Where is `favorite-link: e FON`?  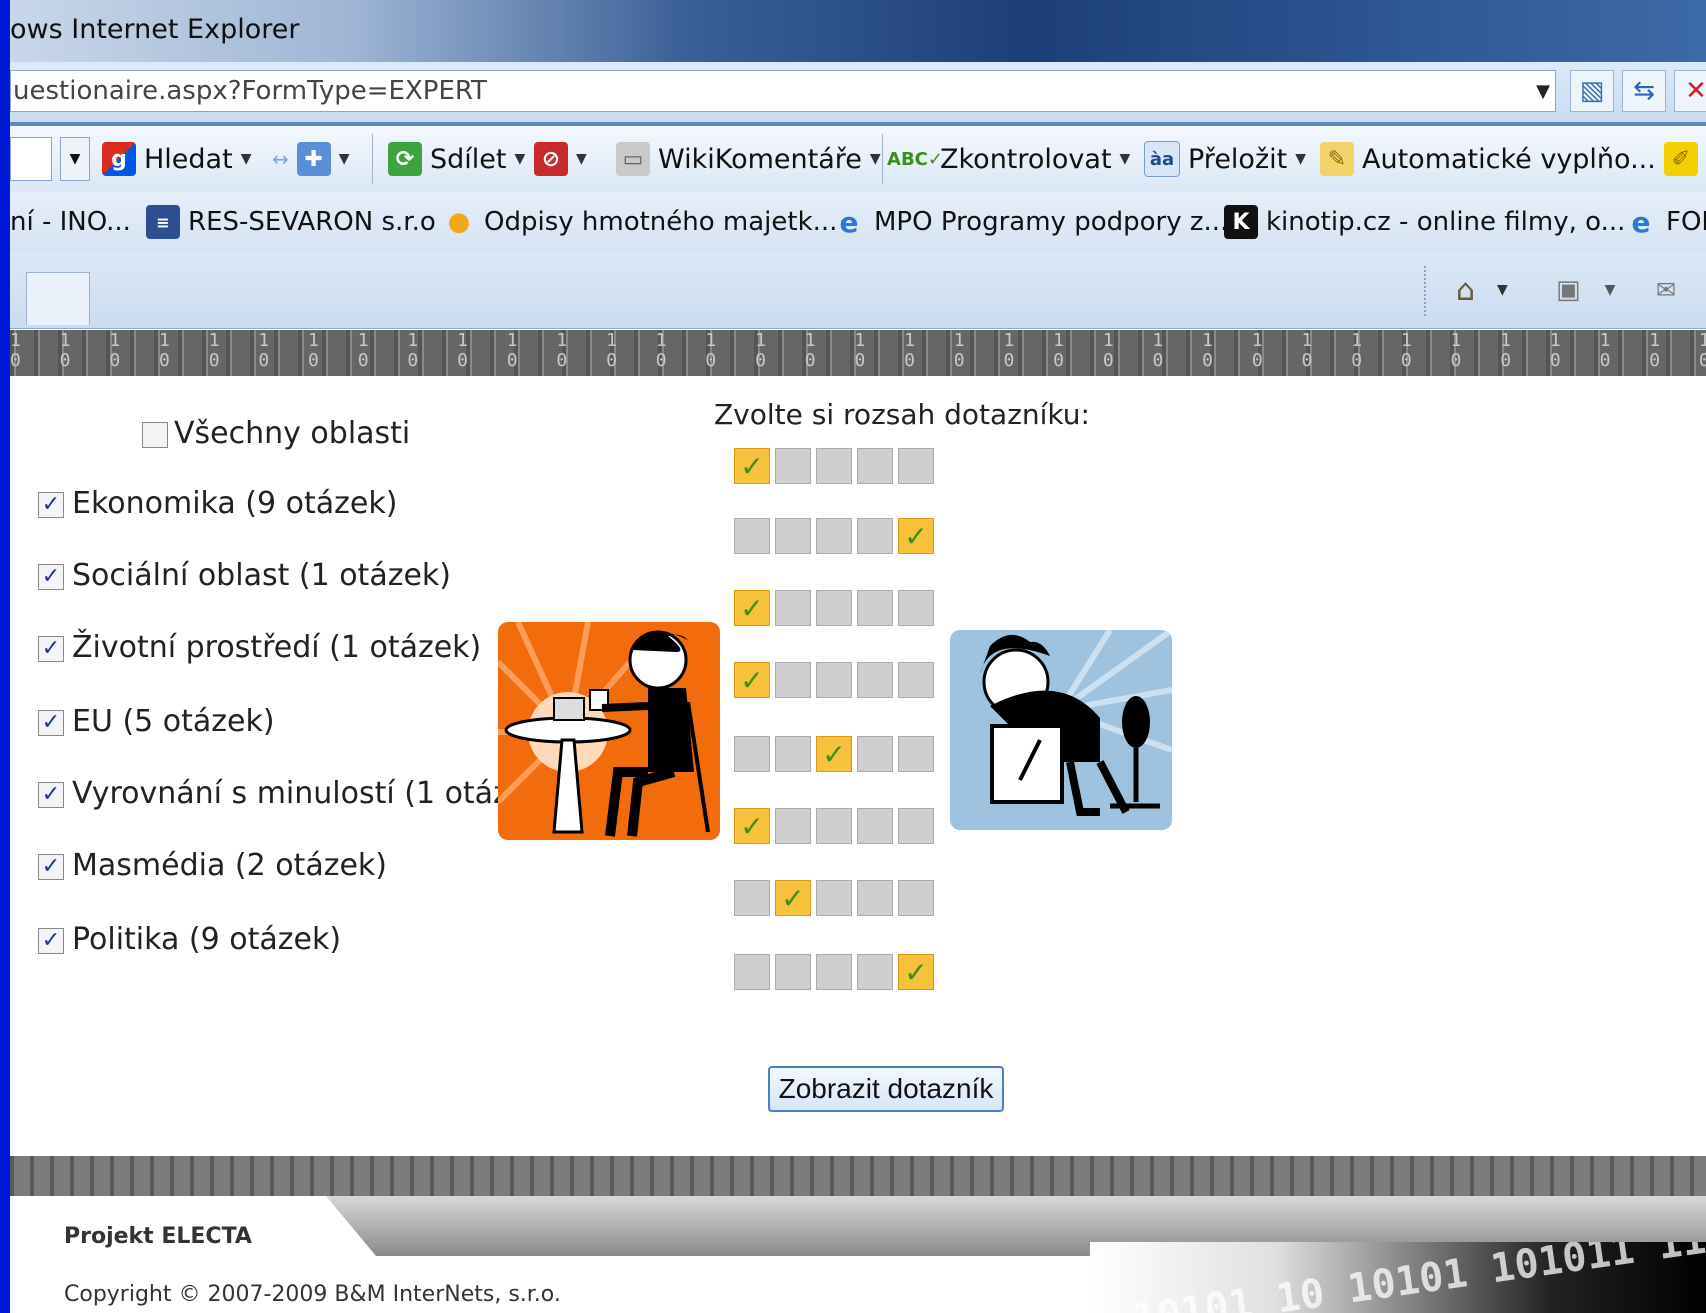
favorite-link: e FON is located at coordinates (1665, 222).